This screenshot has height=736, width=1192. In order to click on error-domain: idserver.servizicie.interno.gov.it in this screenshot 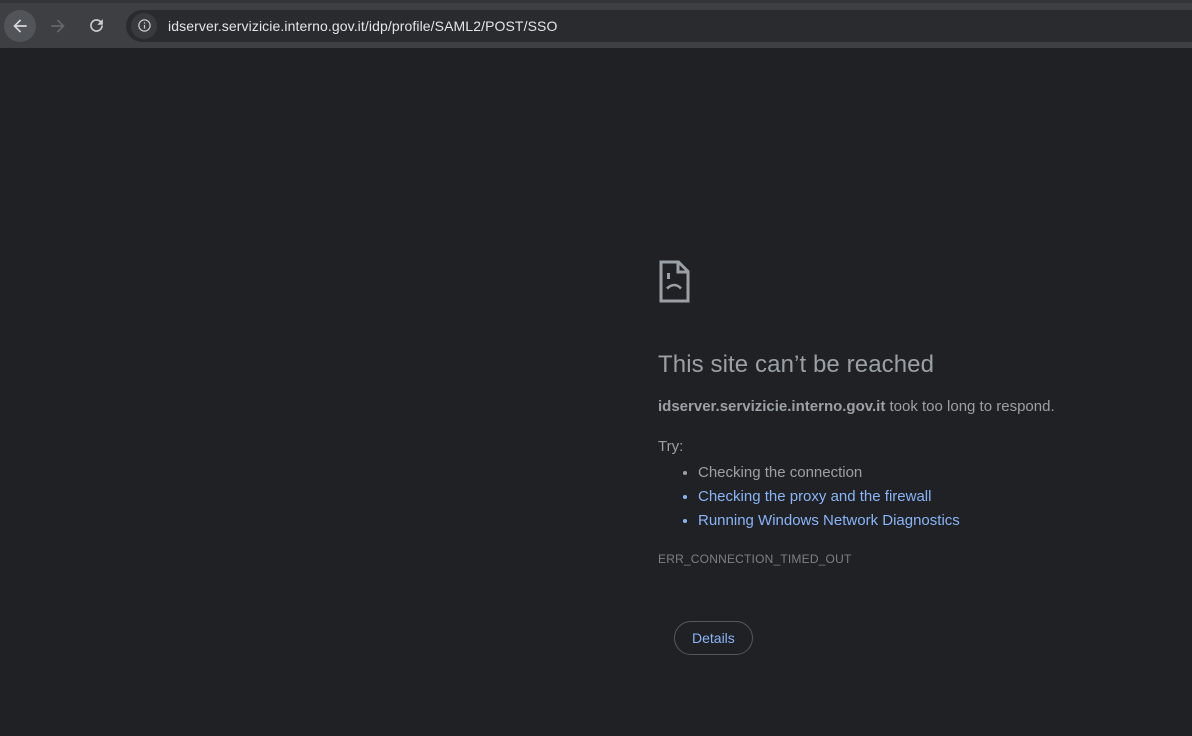, I will do `click(772, 406)`.